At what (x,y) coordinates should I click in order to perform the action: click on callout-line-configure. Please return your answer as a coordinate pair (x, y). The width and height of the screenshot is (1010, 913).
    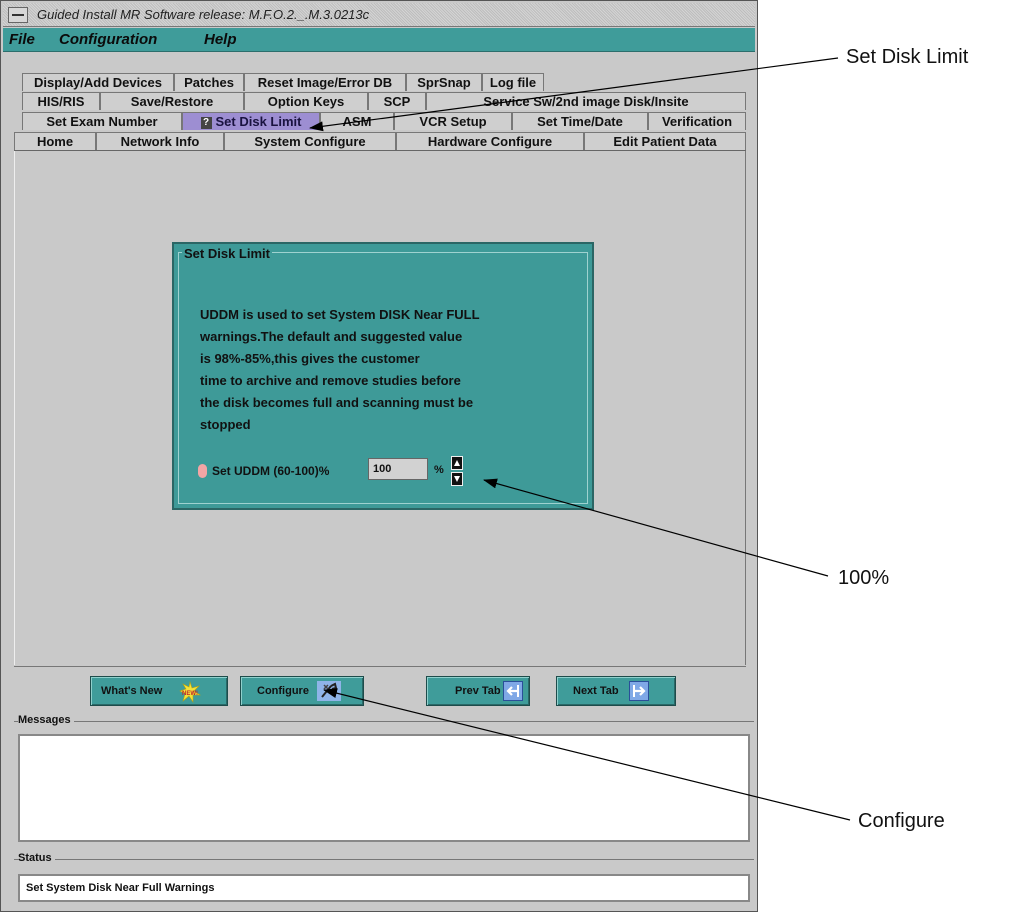
    Looking at the image, I should click on (587, 754).